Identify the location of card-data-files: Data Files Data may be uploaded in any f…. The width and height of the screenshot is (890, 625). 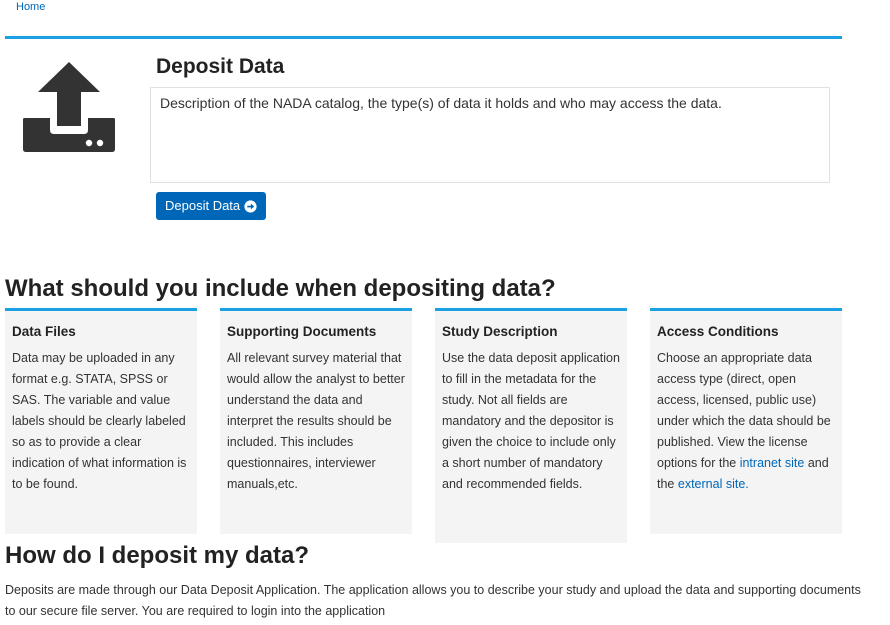
(101, 421).